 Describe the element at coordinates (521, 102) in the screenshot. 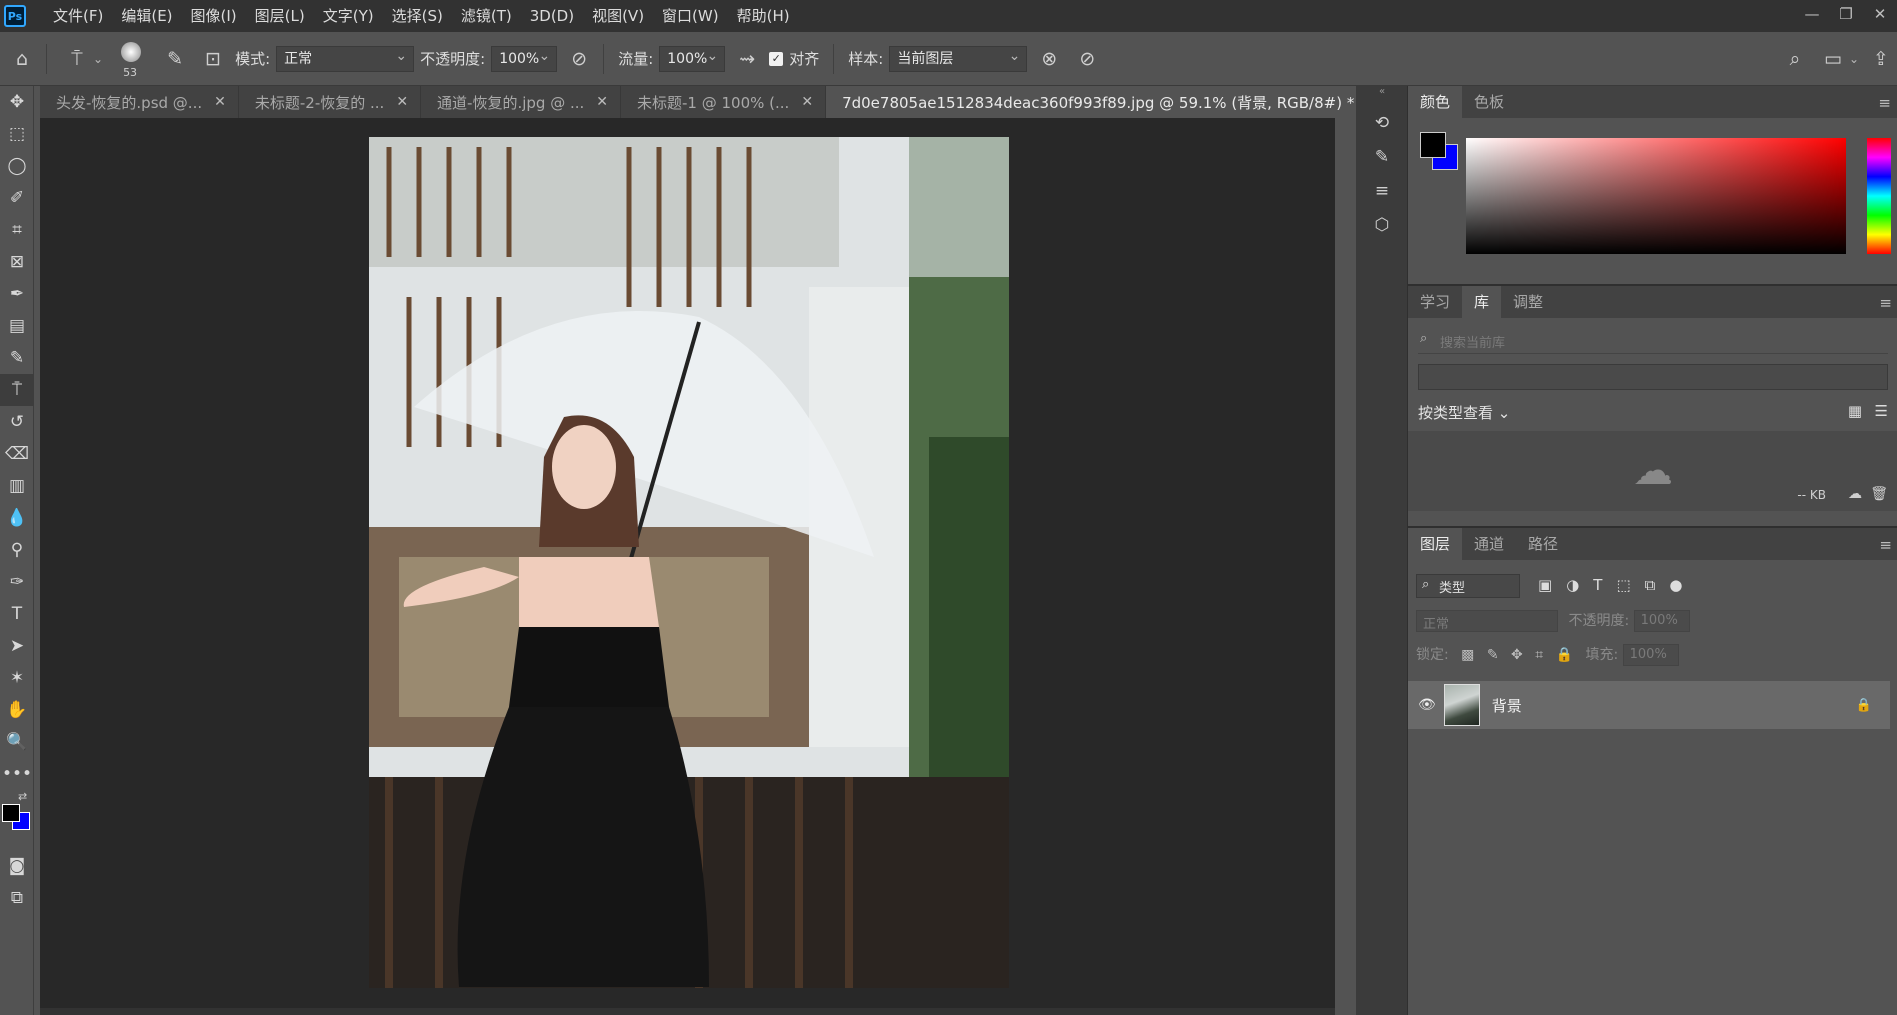

I see `tab-document-3: 通道-恢复的.jpg @ ... ✕` at that location.